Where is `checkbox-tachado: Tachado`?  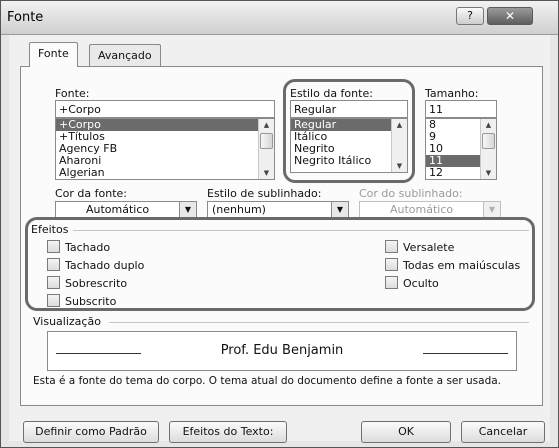 checkbox-tachado: Tachado is located at coordinates (78, 248).